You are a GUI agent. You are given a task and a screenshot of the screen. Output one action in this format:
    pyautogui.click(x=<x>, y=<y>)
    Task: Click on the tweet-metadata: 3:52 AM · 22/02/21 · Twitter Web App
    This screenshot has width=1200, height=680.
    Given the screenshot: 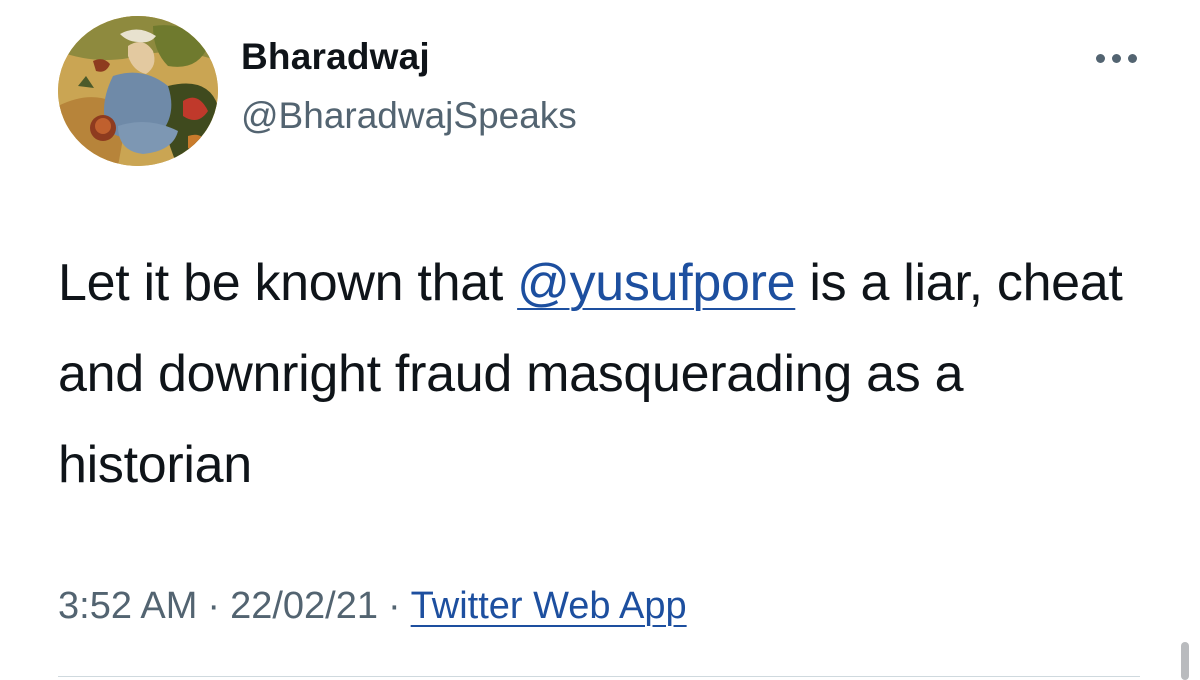 What is the action you would take?
    pyautogui.click(x=372, y=606)
    